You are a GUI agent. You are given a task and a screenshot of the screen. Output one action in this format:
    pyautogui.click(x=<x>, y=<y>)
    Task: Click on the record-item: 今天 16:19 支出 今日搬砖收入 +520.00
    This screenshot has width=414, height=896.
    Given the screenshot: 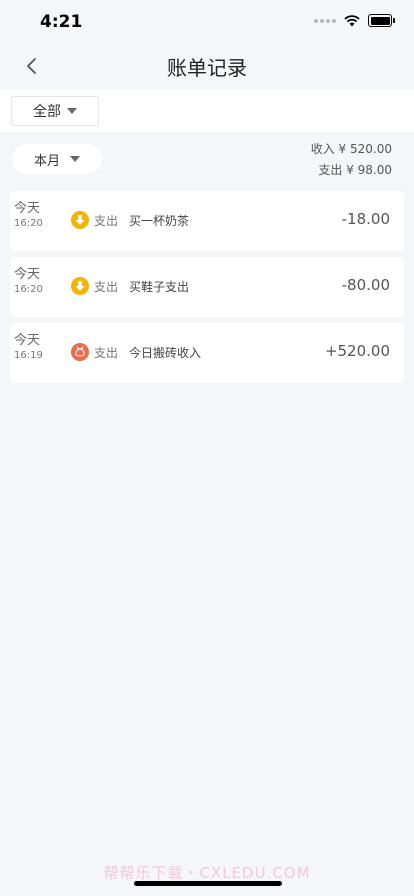 What is the action you would take?
    pyautogui.click(x=207, y=353)
    